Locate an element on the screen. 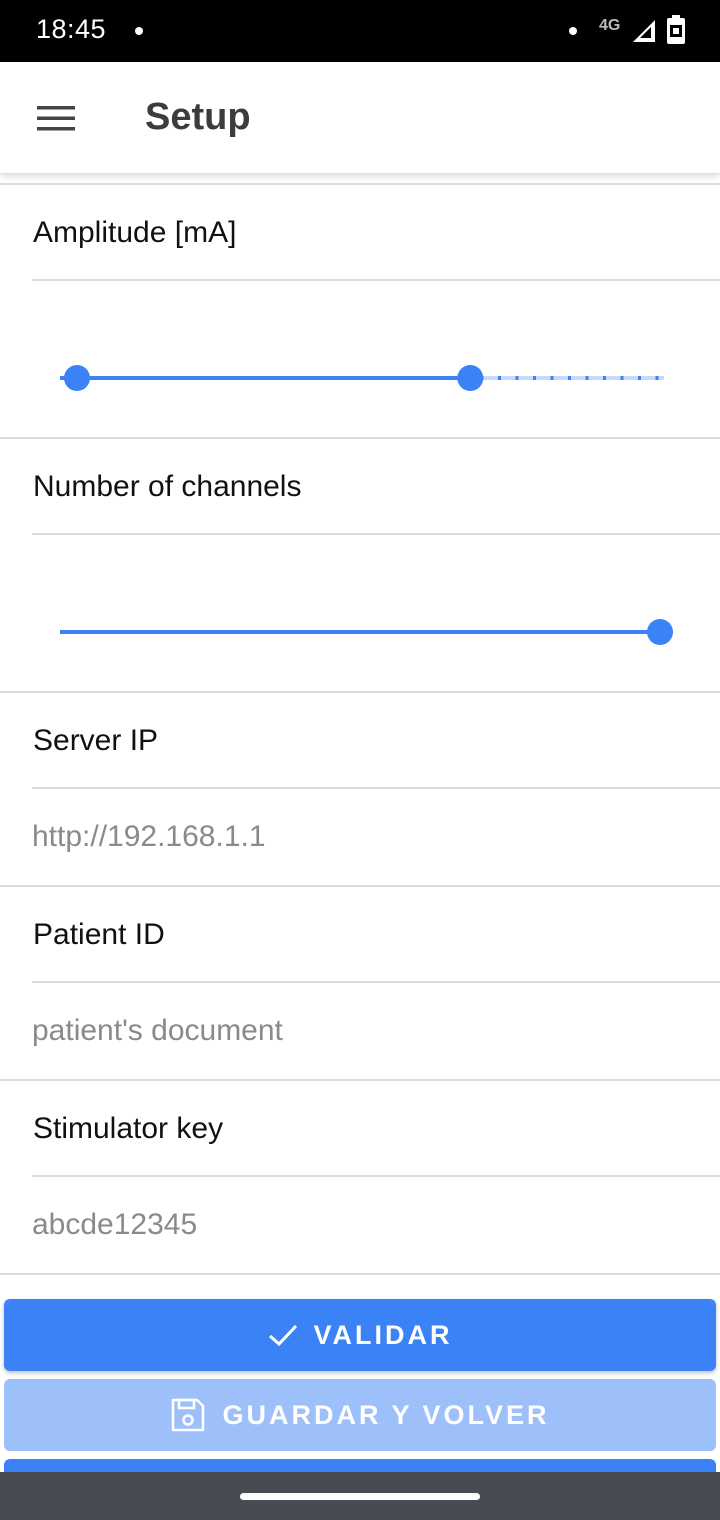 This screenshot has height=1520, width=720. channels-thumb is located at coordinates (660, 632).